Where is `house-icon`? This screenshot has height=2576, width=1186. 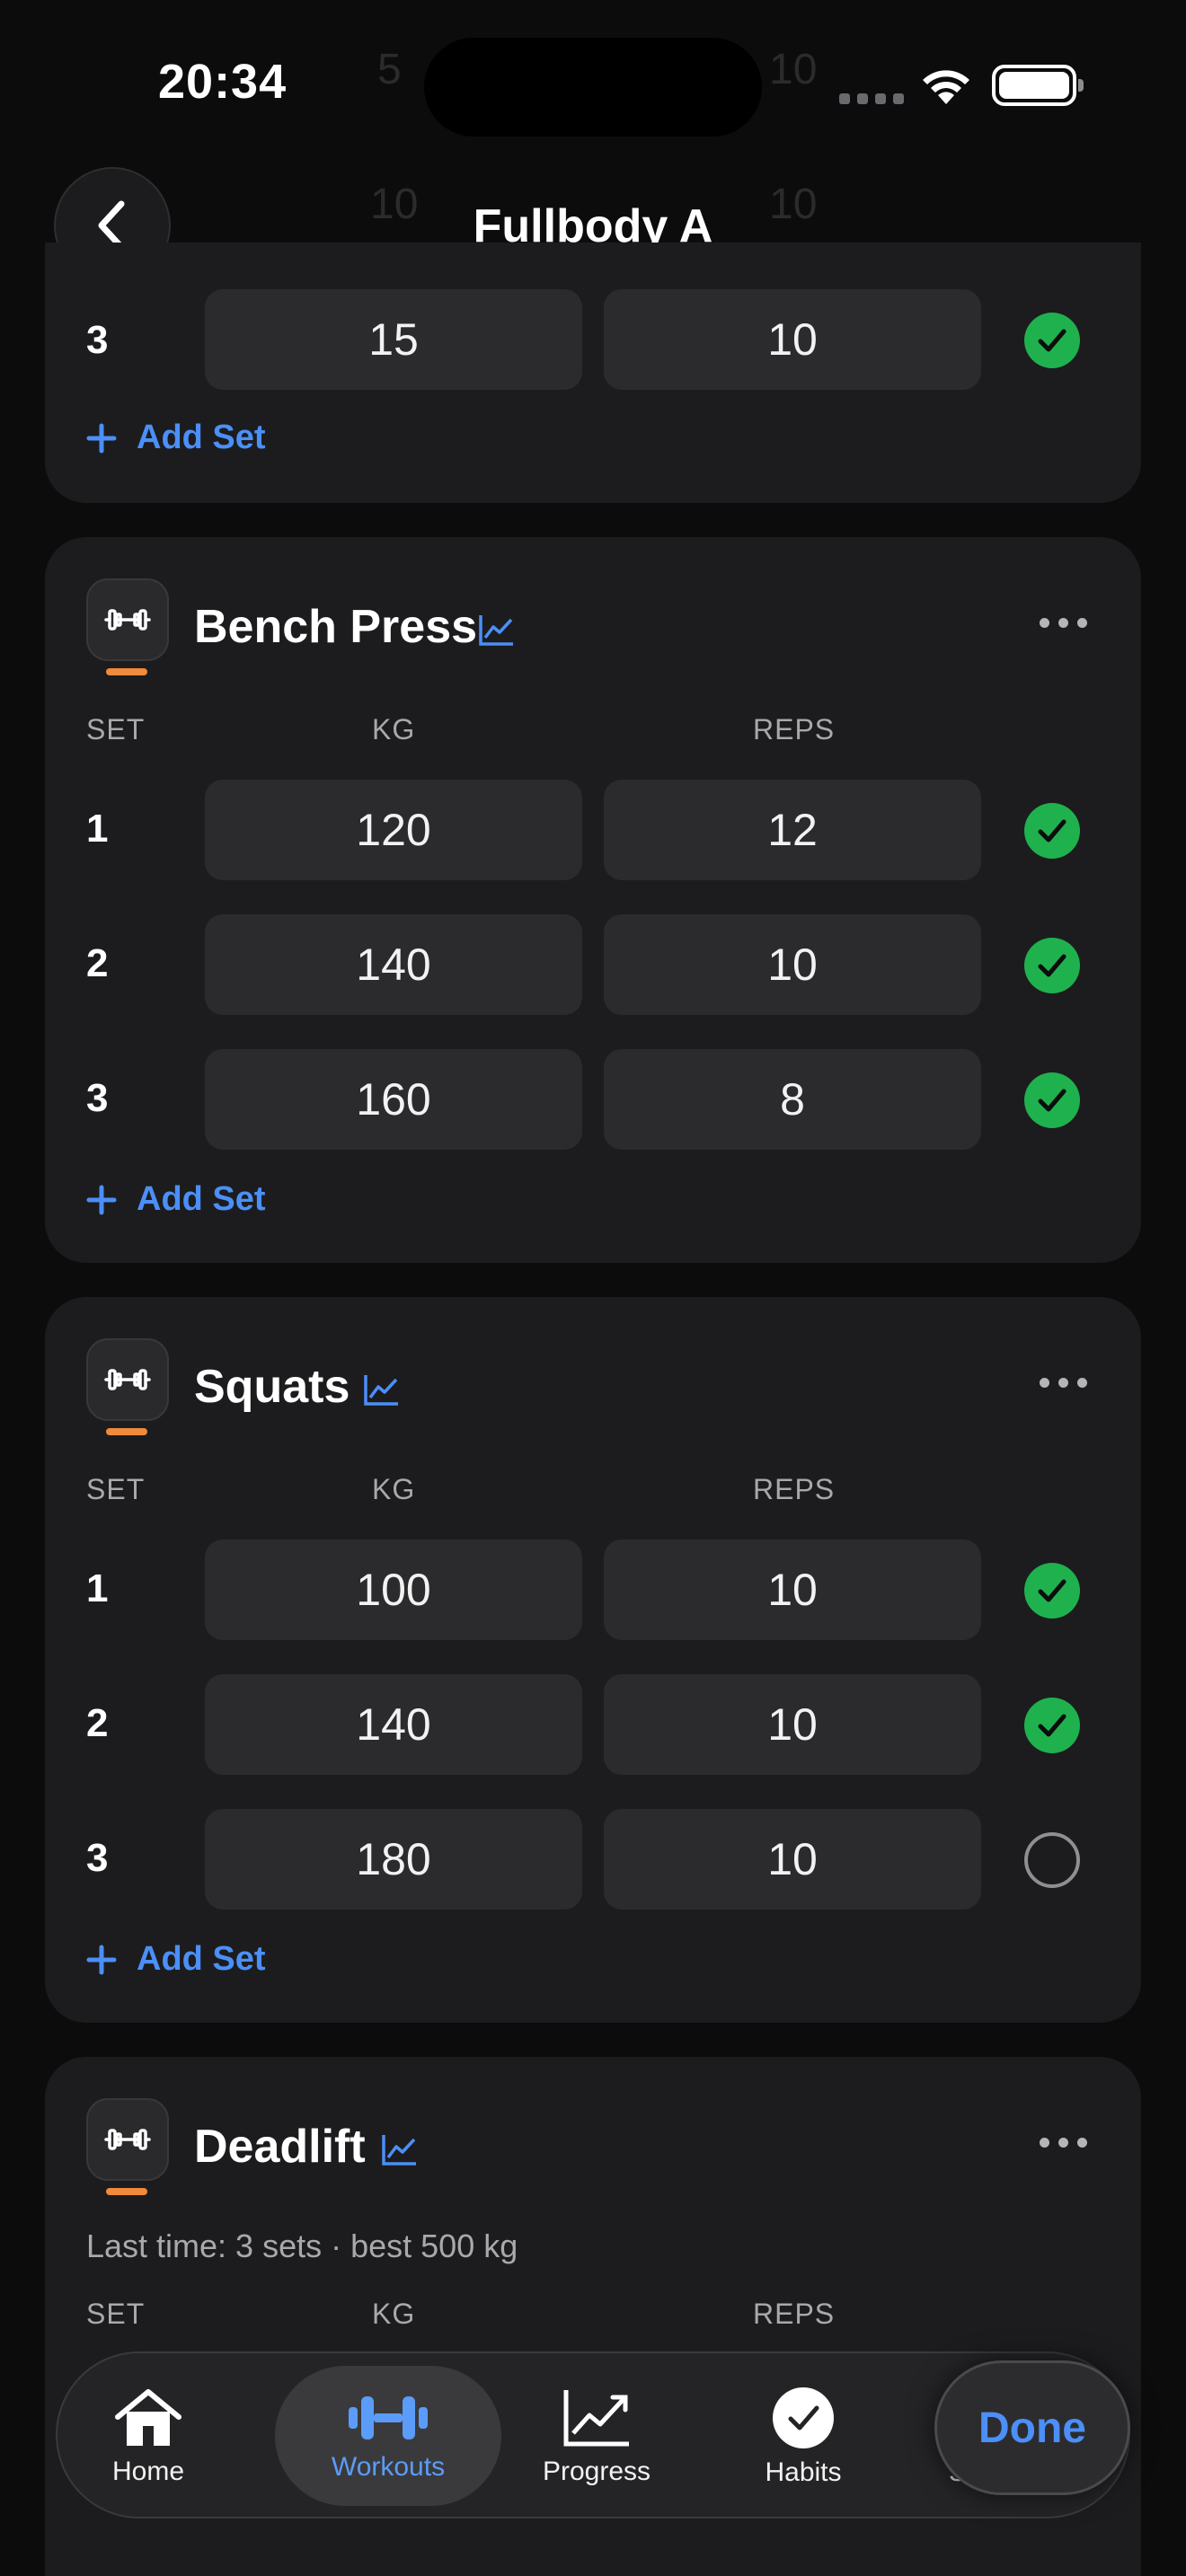
house-icon is located at coordinates (148, 2417).